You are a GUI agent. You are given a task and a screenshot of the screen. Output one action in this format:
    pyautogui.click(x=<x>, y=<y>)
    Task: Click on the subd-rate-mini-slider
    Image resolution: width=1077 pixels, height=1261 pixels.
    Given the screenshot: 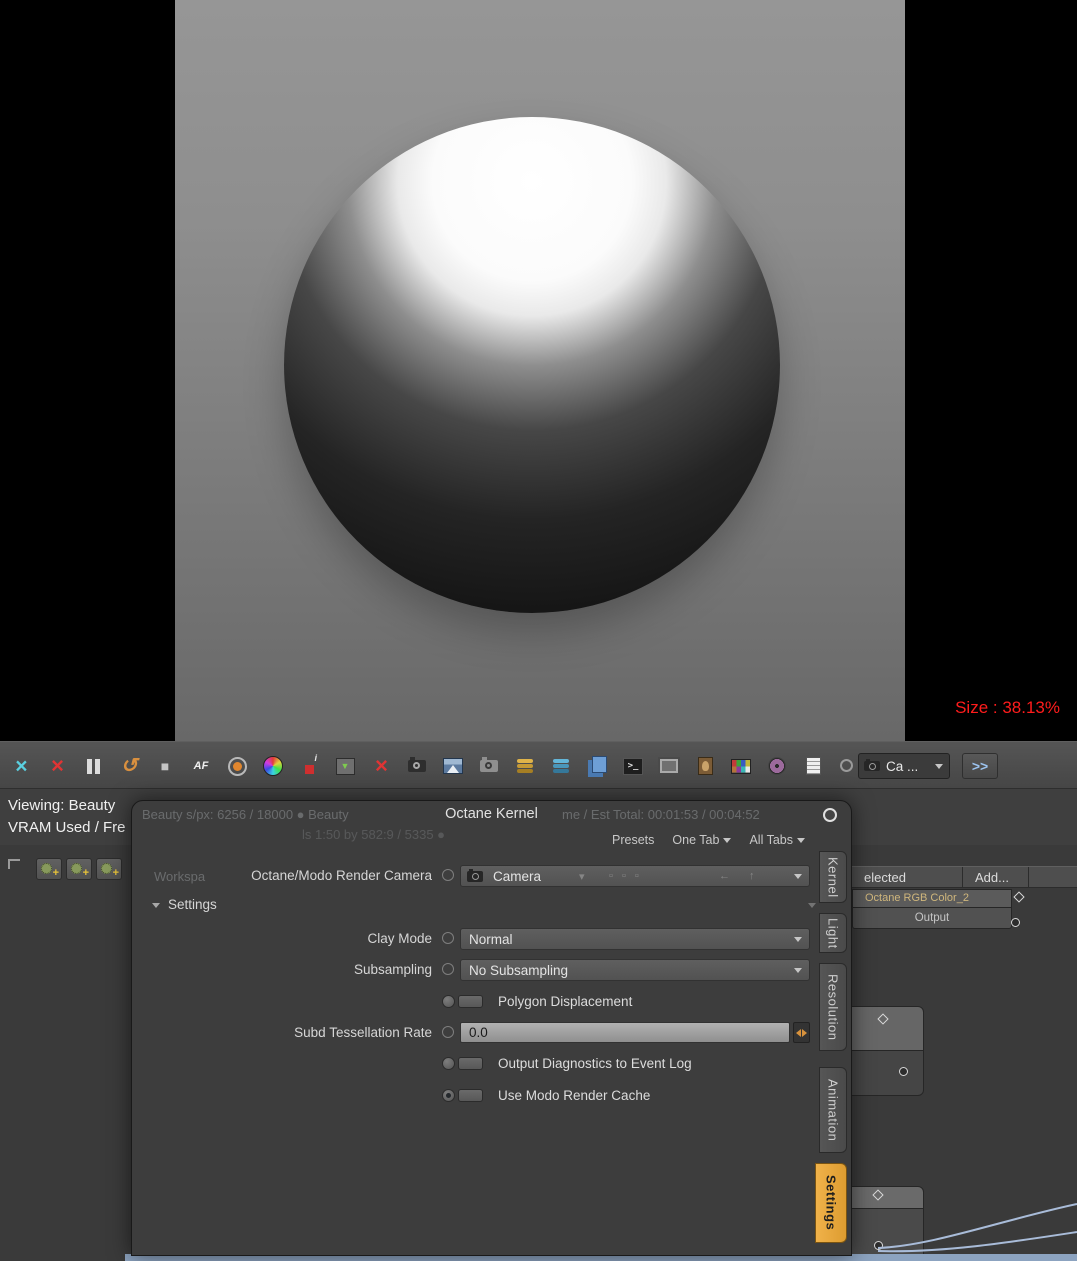 What is the action you would take?
    pyautogui.click(x=801, y=1032)
    